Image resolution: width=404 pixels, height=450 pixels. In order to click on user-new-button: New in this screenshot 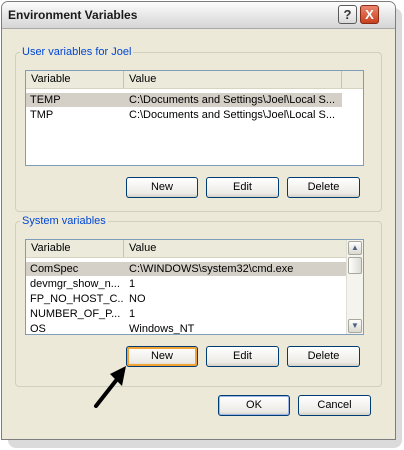, I will do `click(162, 187)`.